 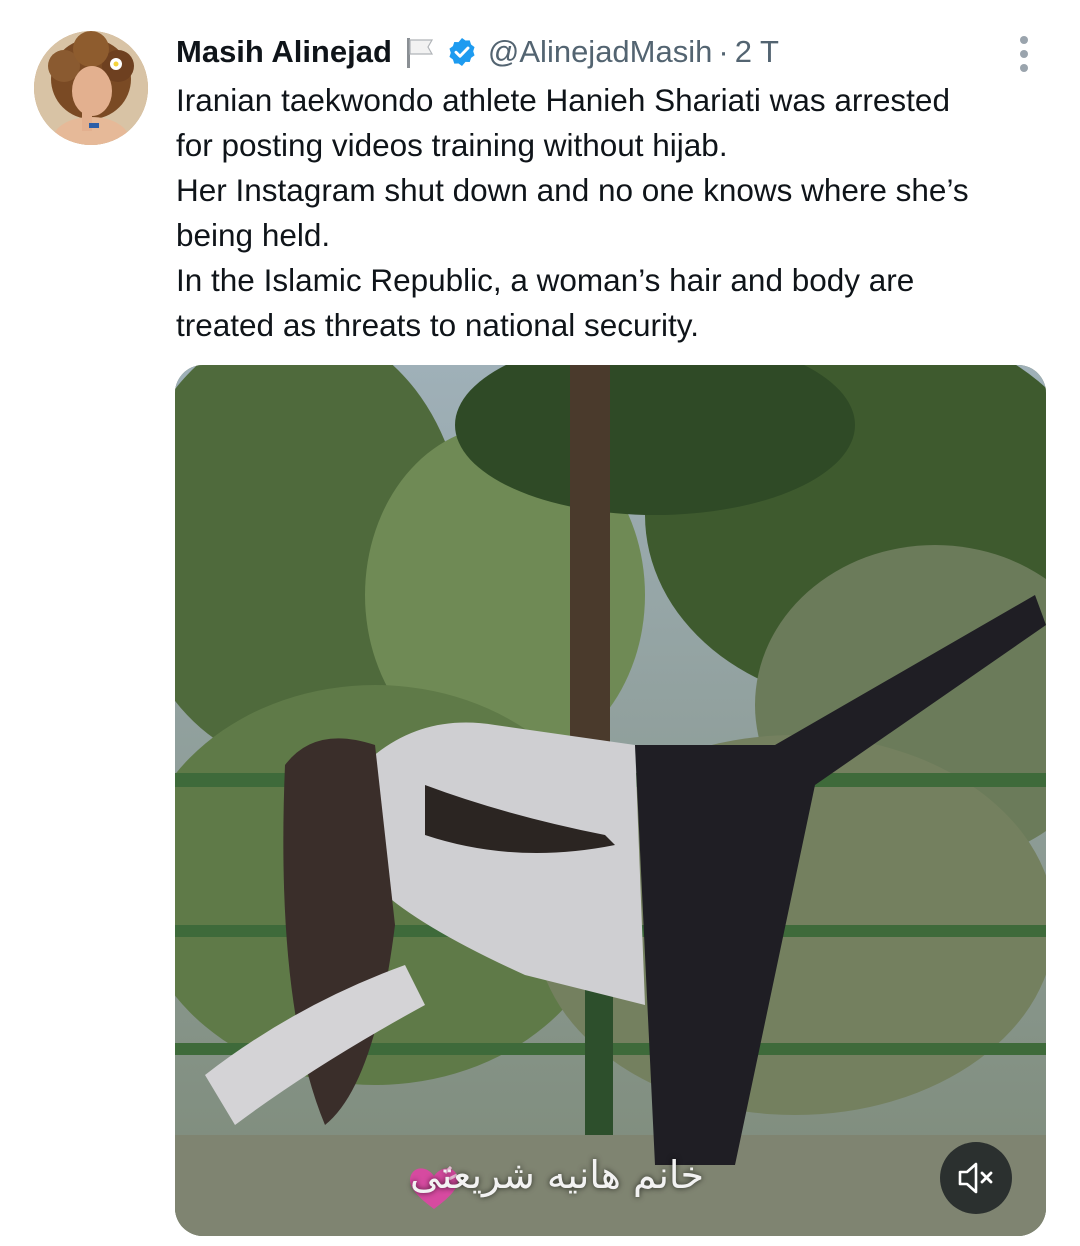 I want to click on avatar, so click(x=91, y=88).